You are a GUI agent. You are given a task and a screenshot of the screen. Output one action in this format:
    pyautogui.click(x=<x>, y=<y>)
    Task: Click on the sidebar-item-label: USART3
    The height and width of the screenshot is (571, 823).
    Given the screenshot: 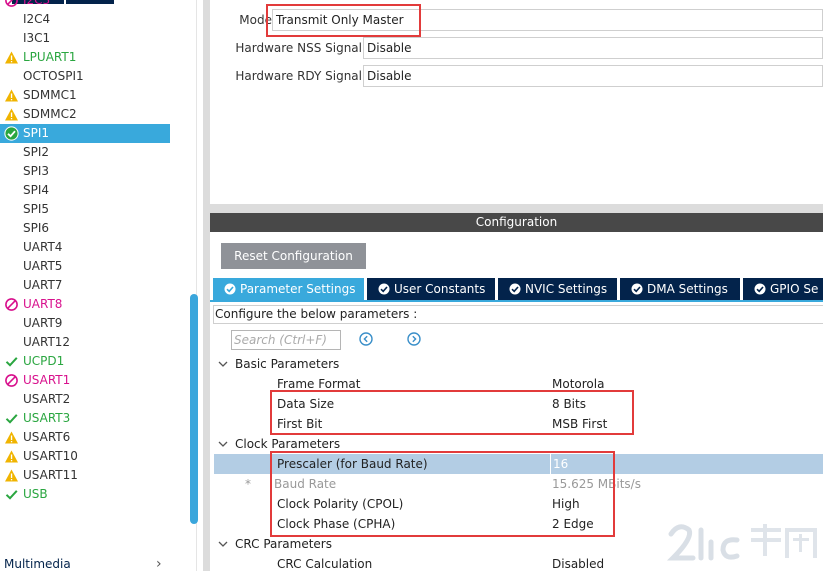 What is the action you would take?
    pyautogui.click(x=47, y=418)
    